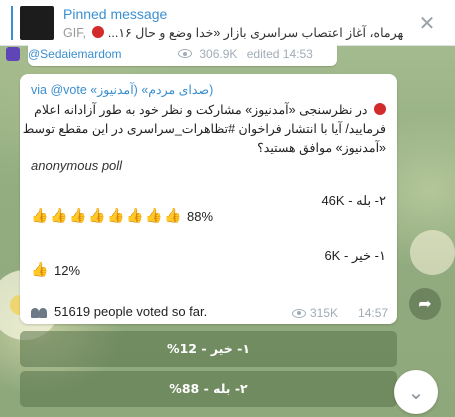 This screenshot has width=455, height=417. I want to click on message-views: 315K, so click(324, 313).